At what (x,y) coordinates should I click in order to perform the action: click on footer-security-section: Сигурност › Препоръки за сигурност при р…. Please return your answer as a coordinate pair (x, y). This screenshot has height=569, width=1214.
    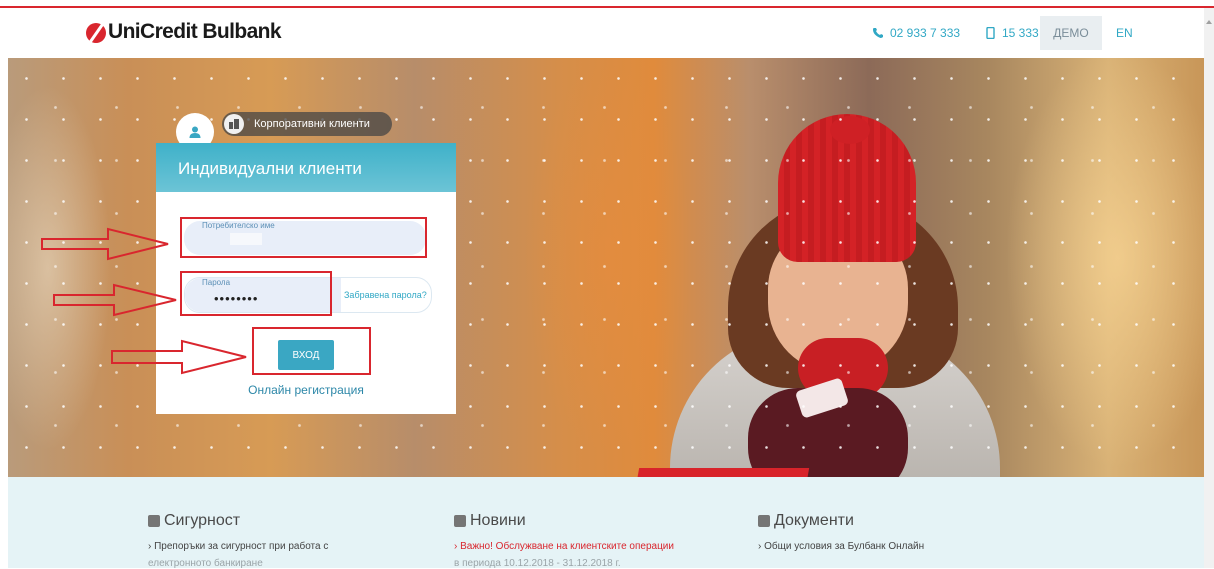
    Looking at the image, I should click on (238, 540).